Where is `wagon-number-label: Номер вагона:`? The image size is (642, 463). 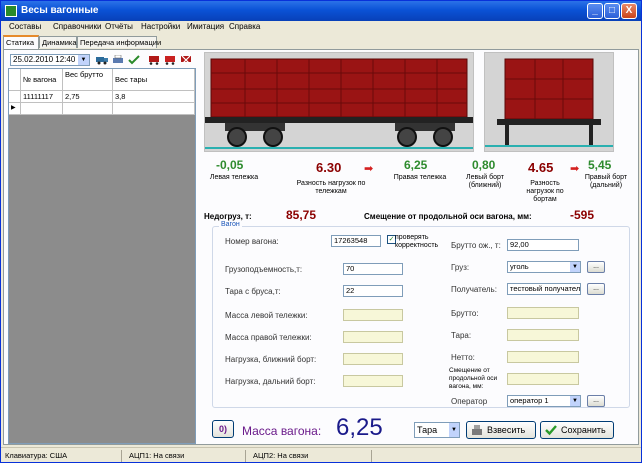 wagon-number-label: Номер вагона: is located at coordinates (252, 241).